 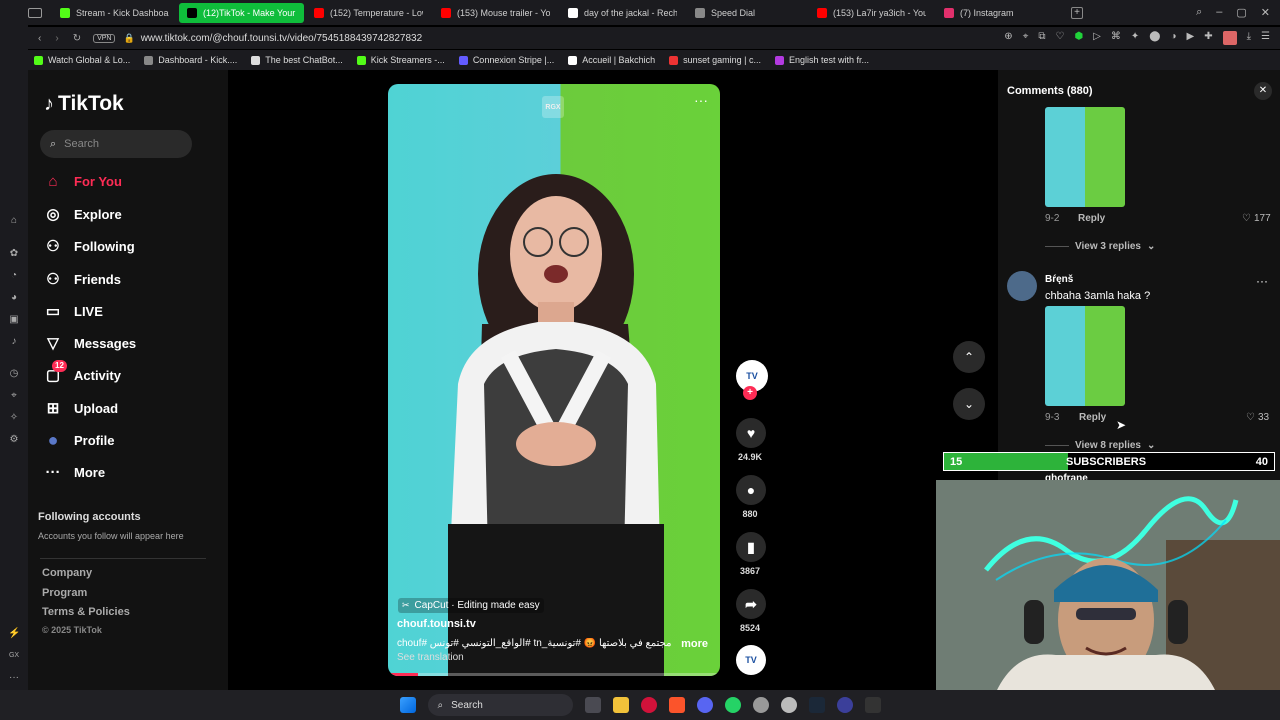 I want to click on sidebar-item-live: ▭ LIVE, so click(x=73, y=311).